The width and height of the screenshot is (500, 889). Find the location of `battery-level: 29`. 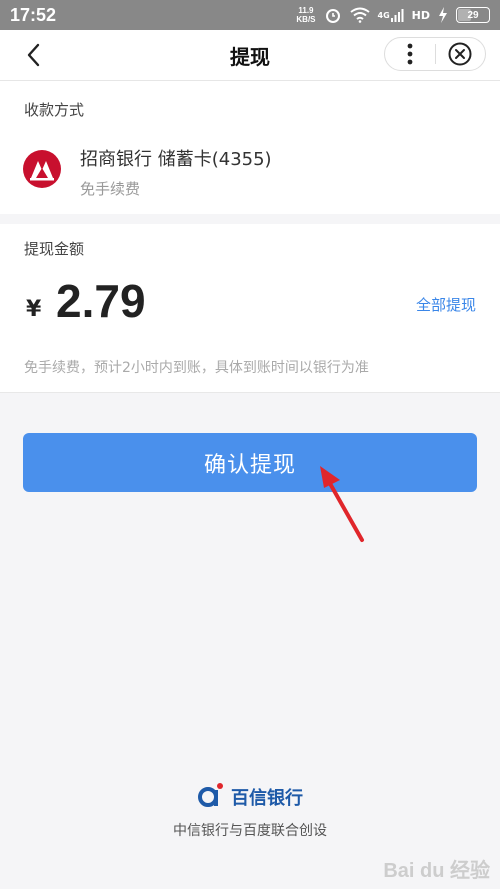

battery-level: 29 is located at coordinates (473, 15).